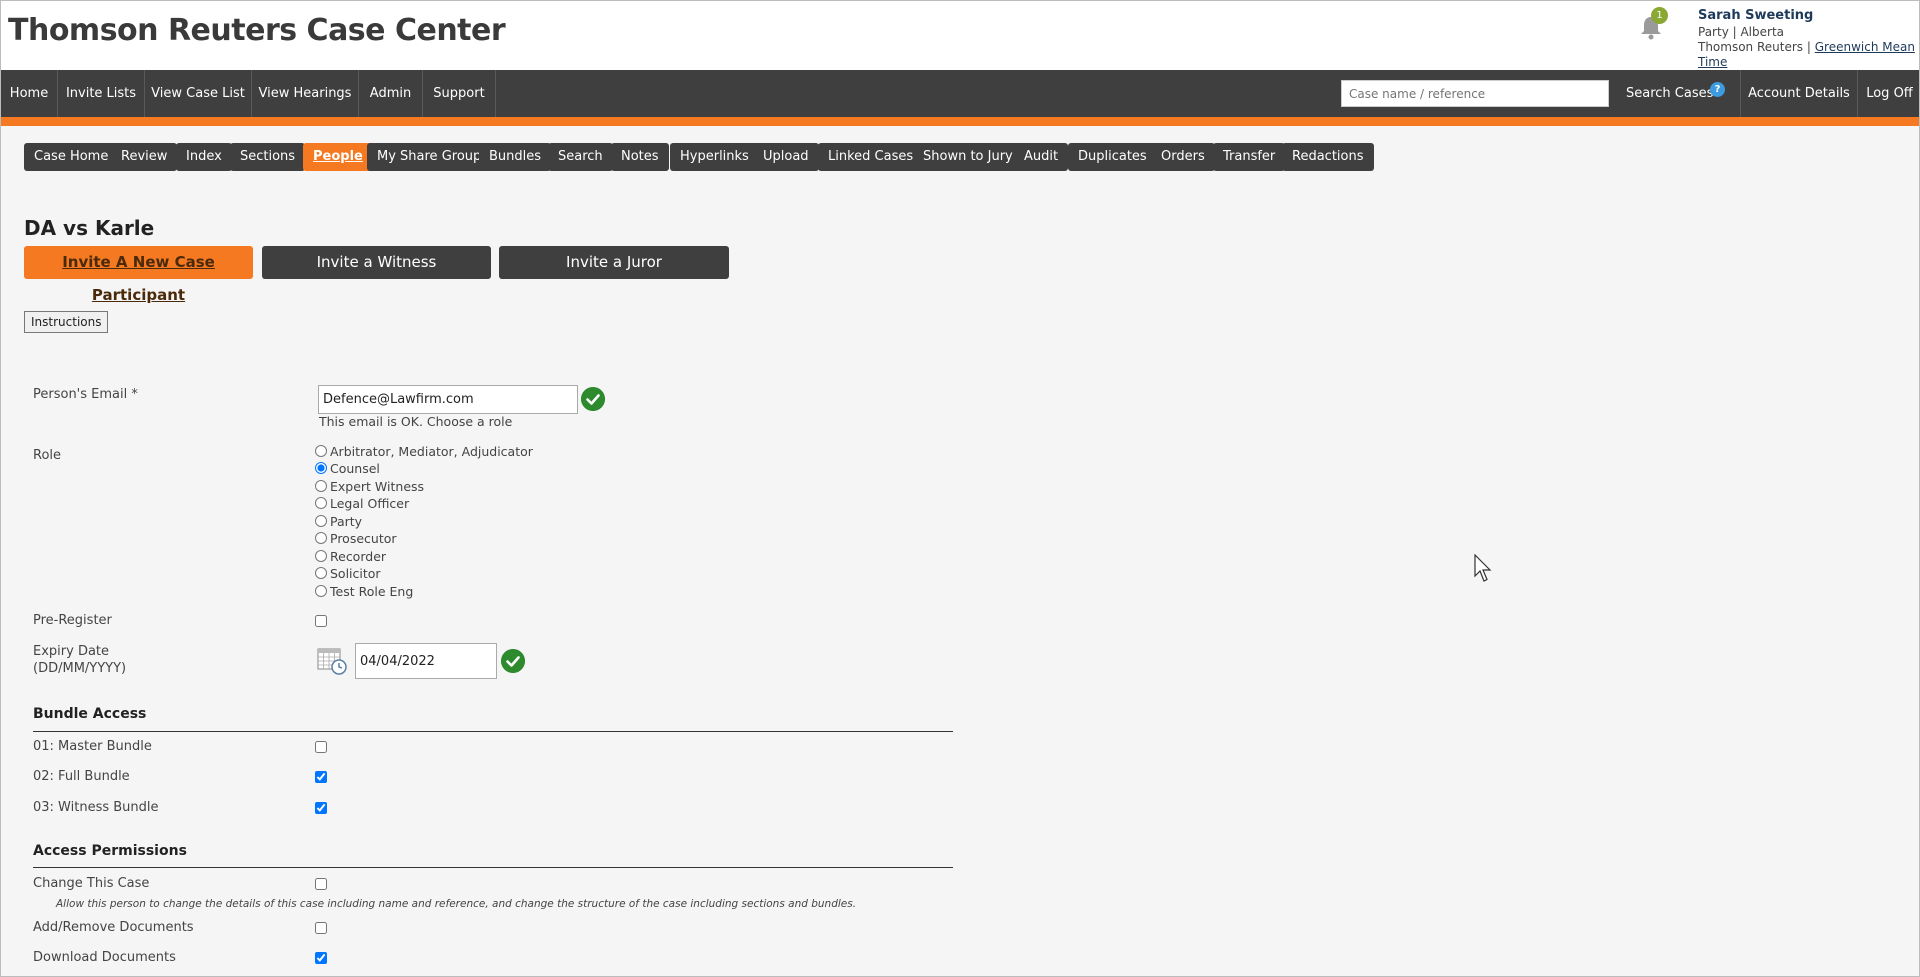 The height and width of the screenshot is (977, 1920). Describe the element at coordinates (338, 157) in the screenshot. I see `tab-people: People` at that location.